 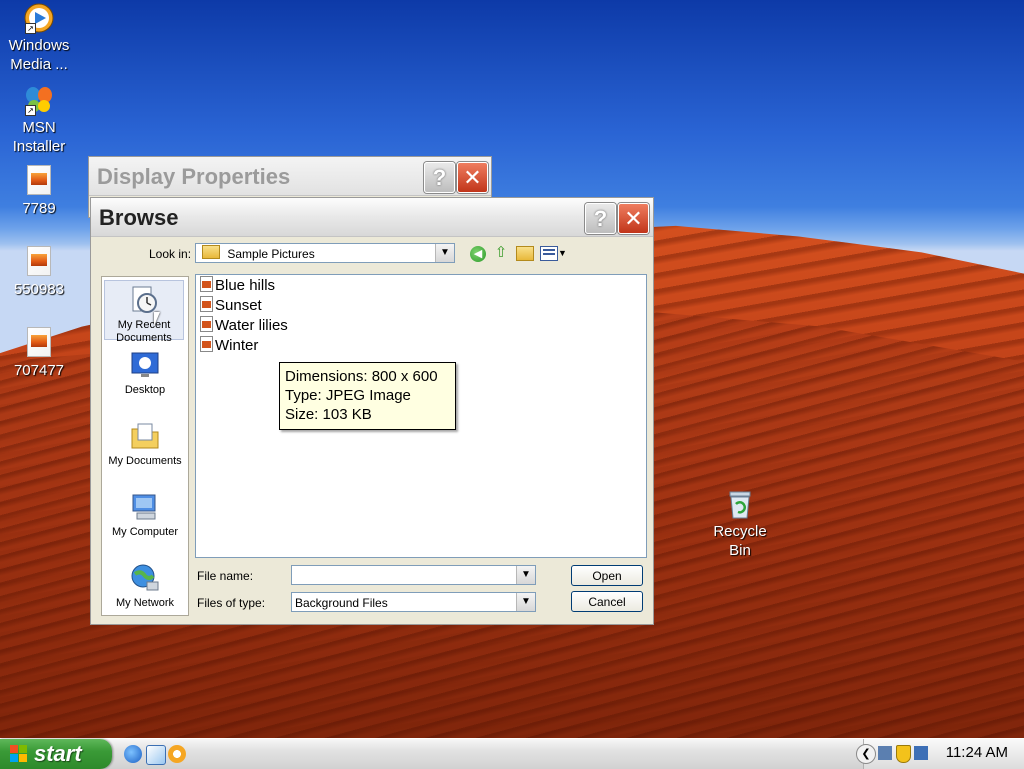 I want to click on msn-butterfly-icon: ↗, so click(x=39, y=100).